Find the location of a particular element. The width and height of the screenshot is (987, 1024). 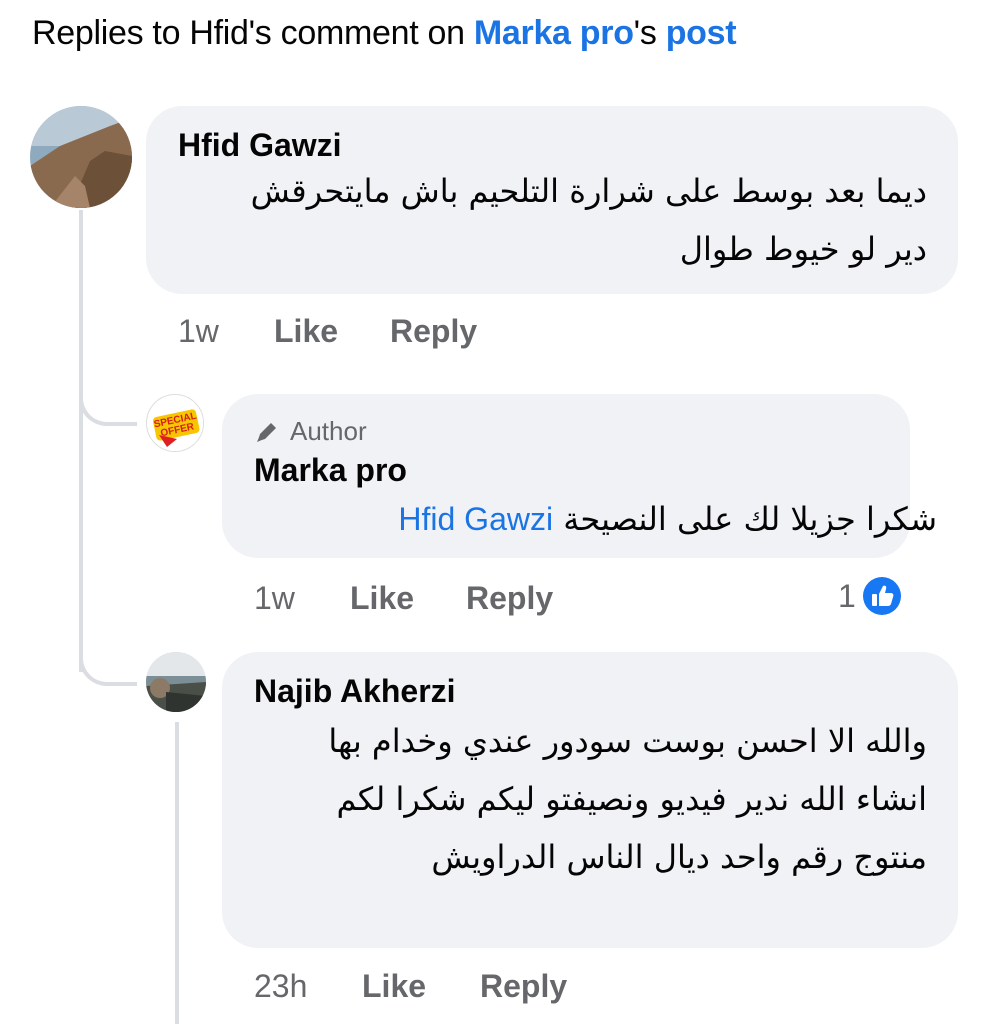

post-link: post is located at coordinates (701, 33).